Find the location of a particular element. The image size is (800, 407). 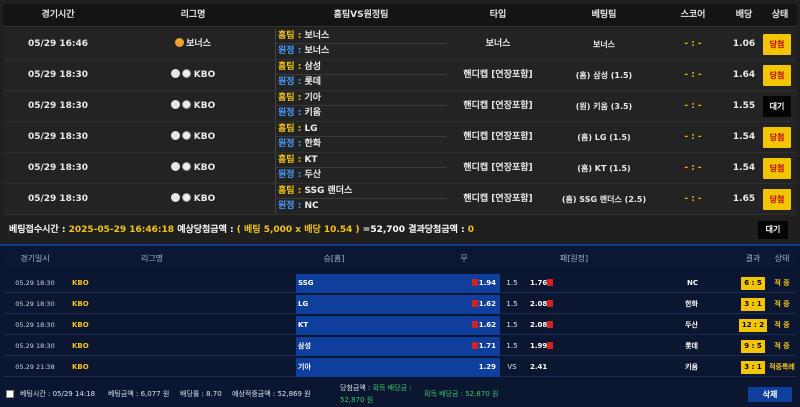

header-league: 리그명 is located at coordinates (152, 258).